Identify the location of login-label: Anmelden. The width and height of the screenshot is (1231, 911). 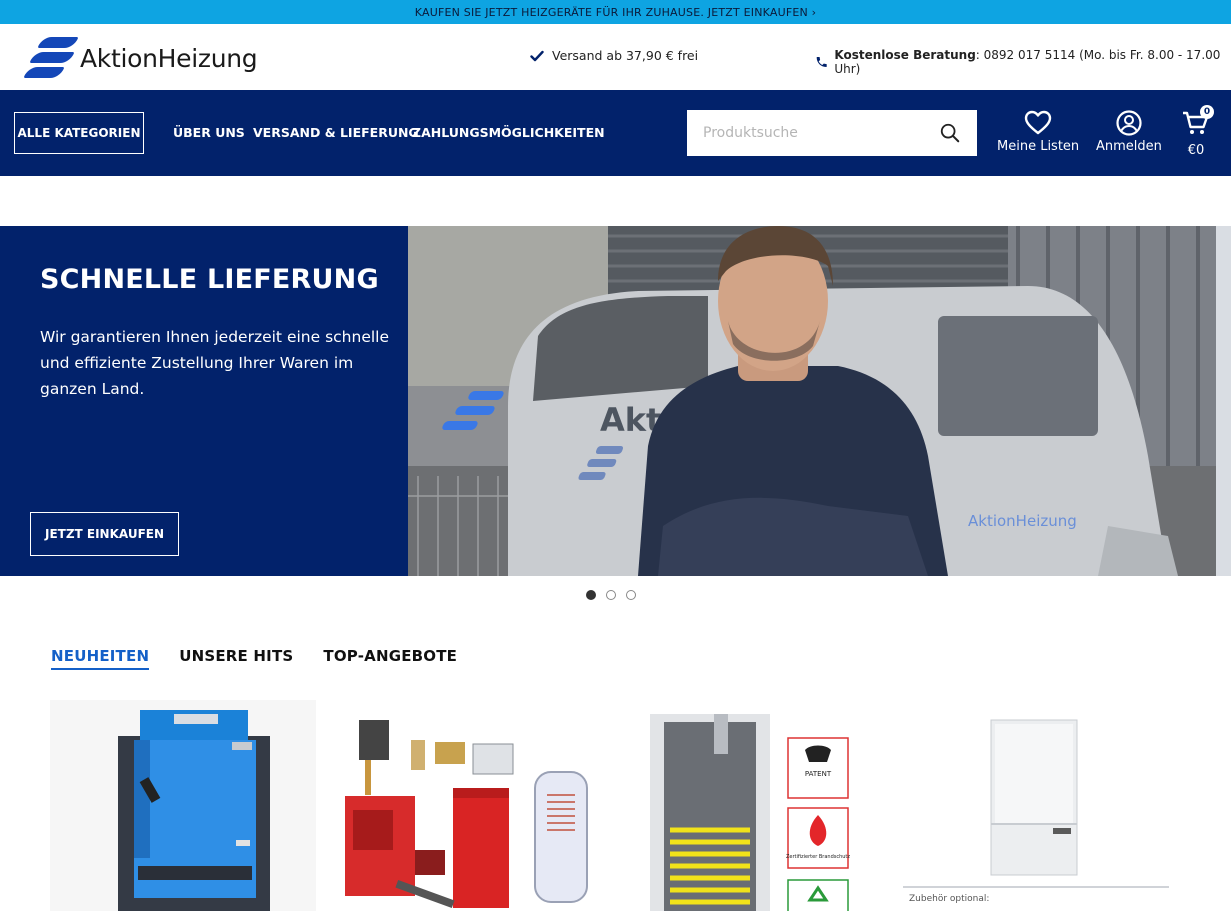
(1129, 146).